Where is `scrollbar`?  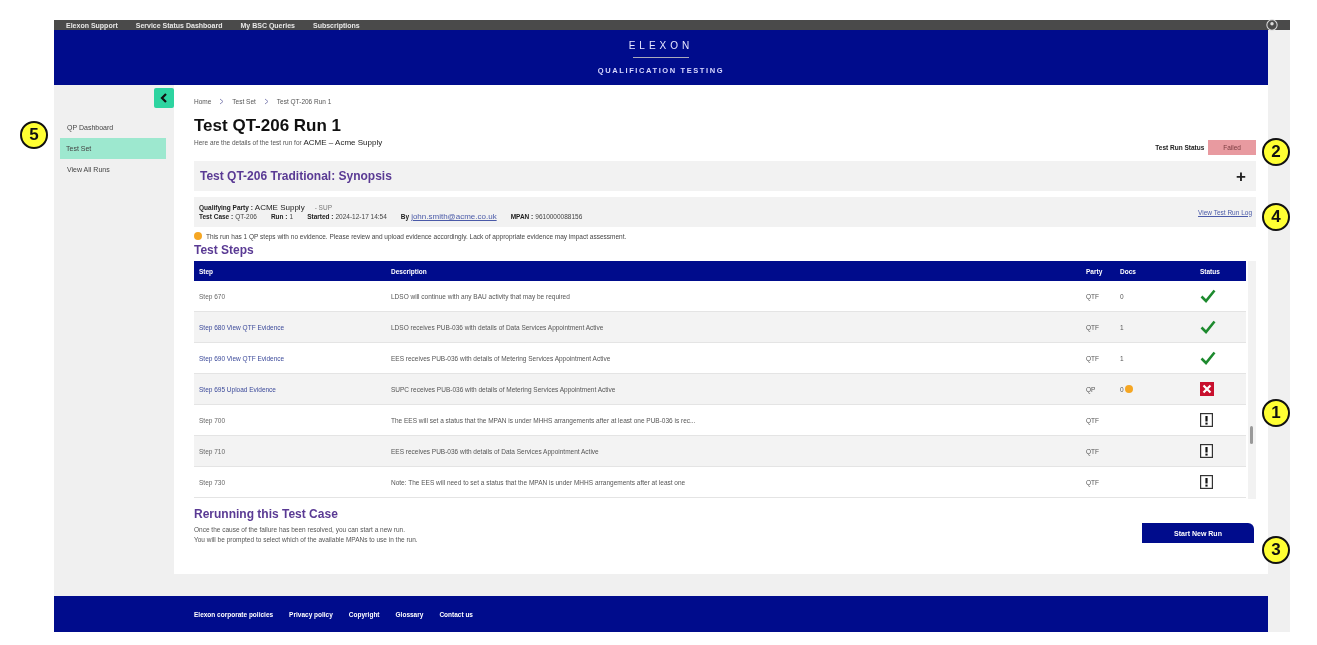
scrollbar is located at coordinates (1252, 380).